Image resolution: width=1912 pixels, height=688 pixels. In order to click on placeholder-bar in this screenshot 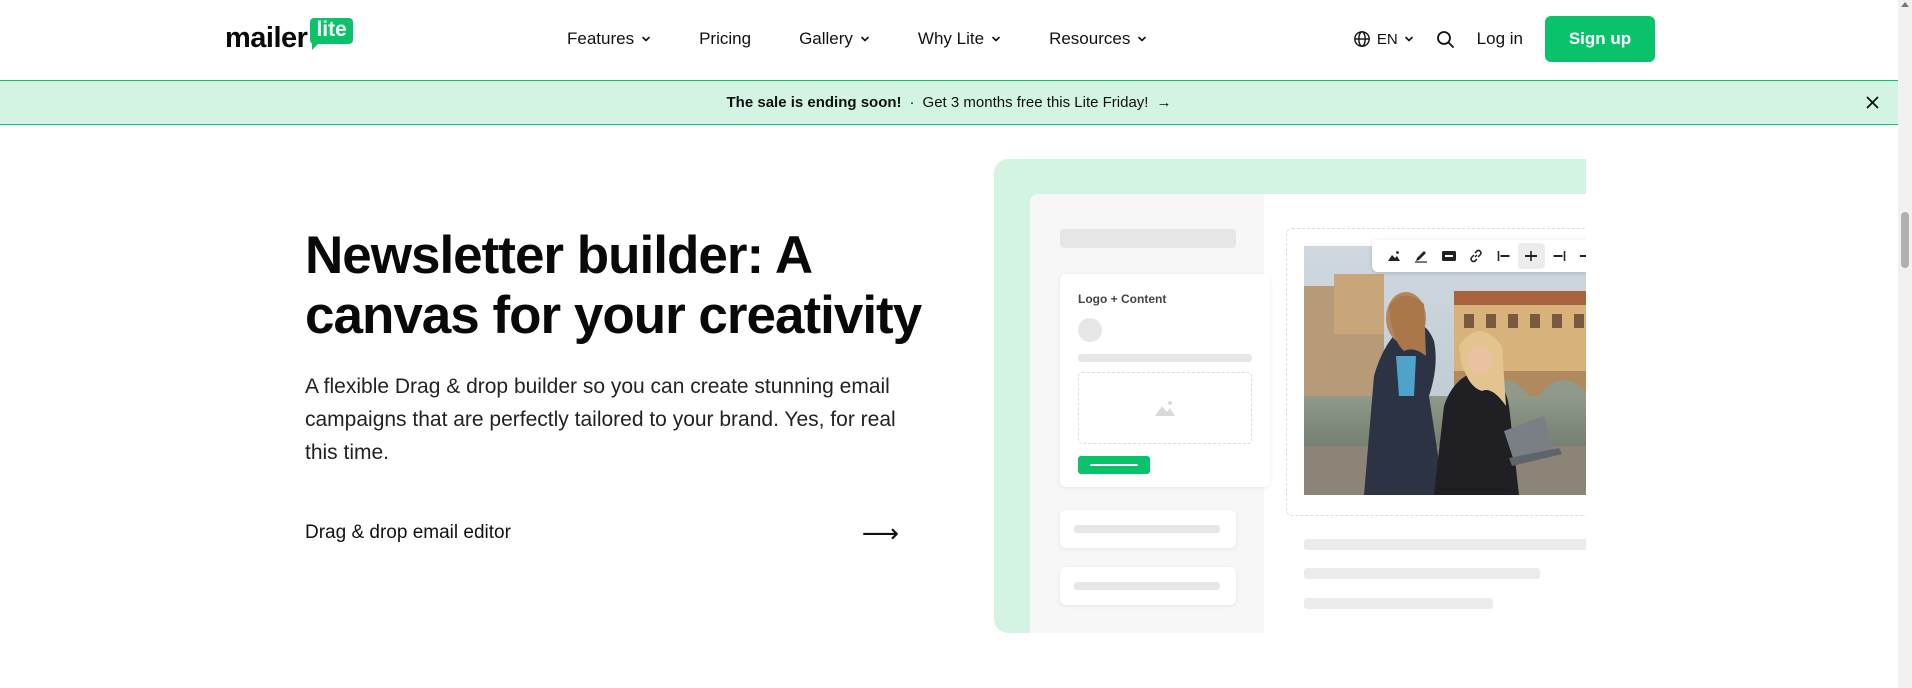, I will do `click(1148, 238)`.